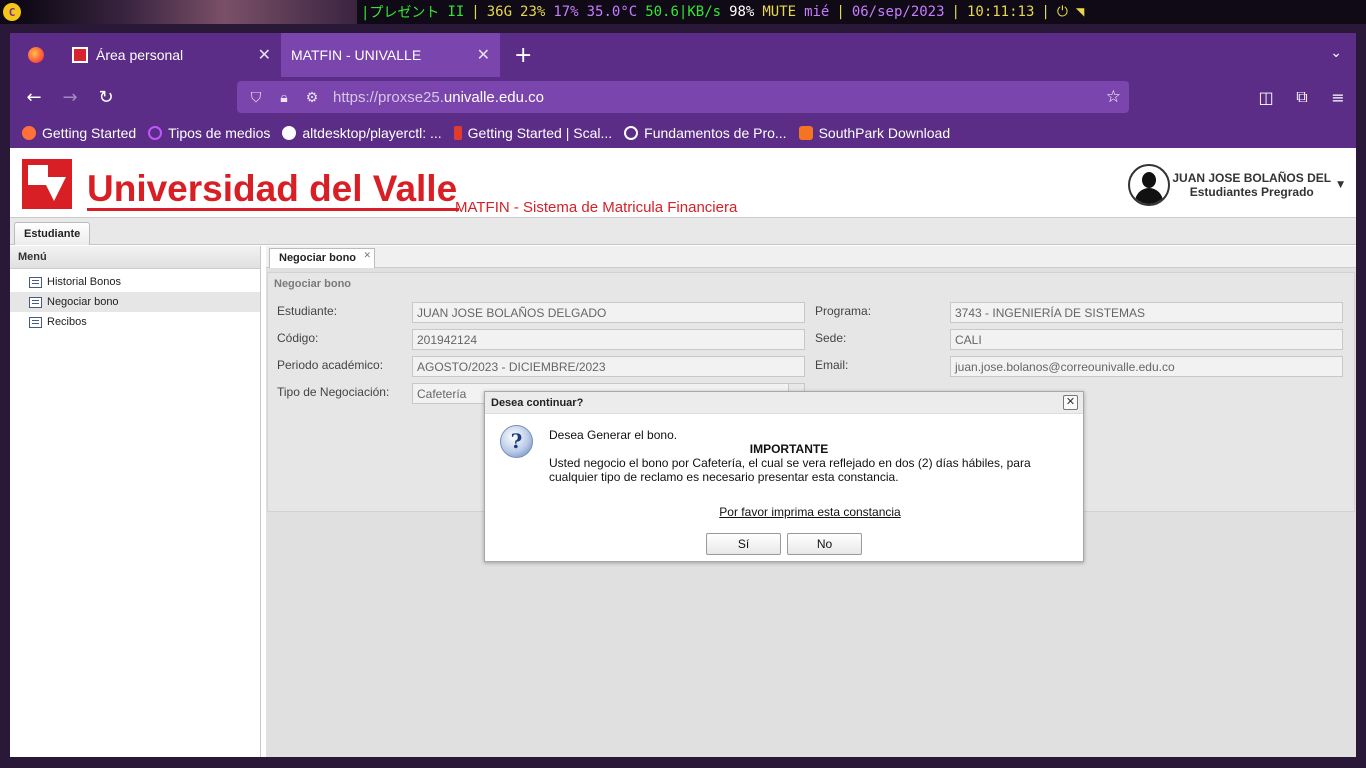 This screenshot has width=1366, height=768. I want to click on bookmark-southpark: SouthPark Download, so click(874, 133).